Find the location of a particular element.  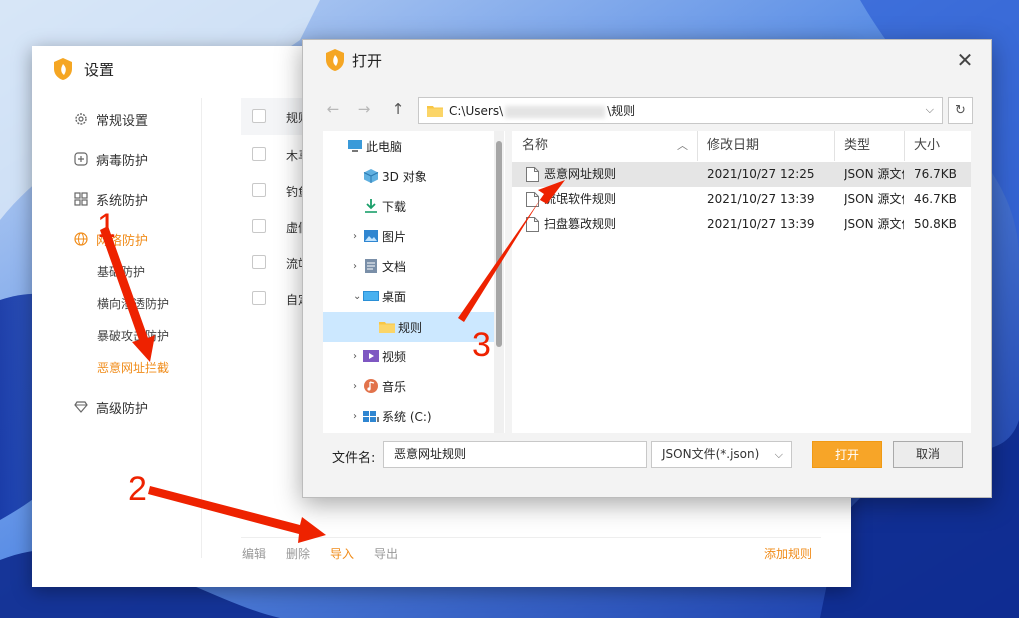

close-icon: ✕ is located at coordinates (965, 60).